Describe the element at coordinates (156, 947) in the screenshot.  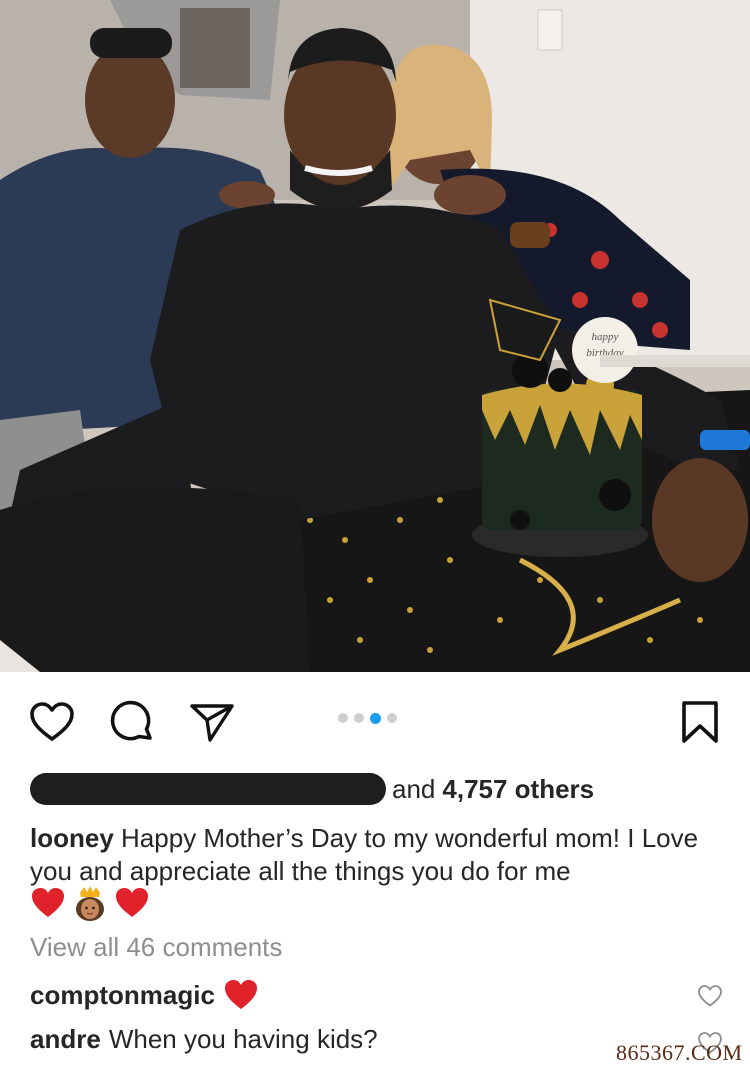
I see `view-all-comments-link: View all 46 comments` at that location.